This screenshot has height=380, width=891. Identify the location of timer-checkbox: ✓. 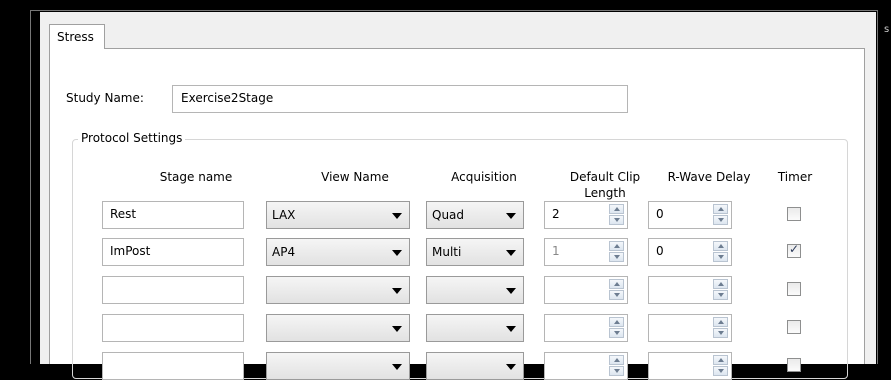
(794, 250).